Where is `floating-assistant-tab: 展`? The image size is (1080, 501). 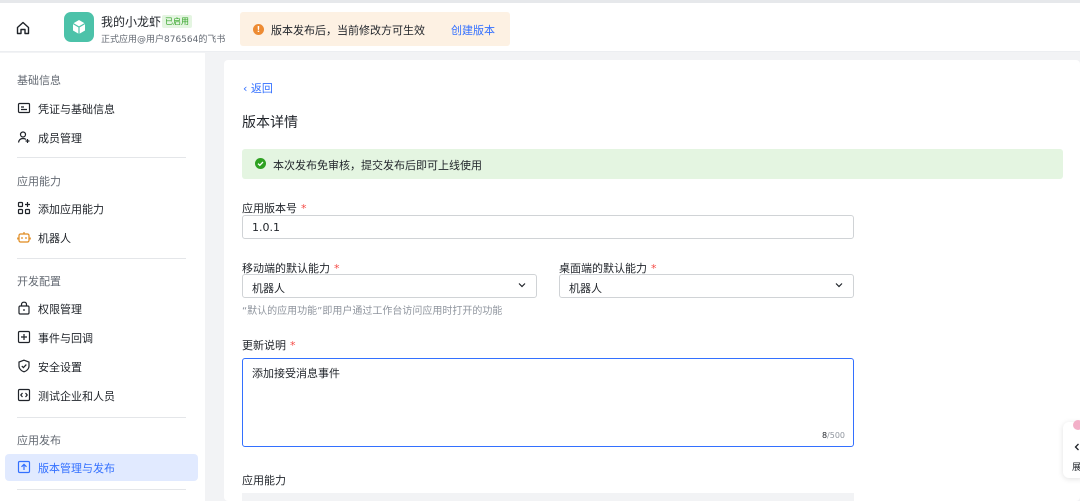
floating-assistant-tab: 展 is located at coordinates (1071, 449).